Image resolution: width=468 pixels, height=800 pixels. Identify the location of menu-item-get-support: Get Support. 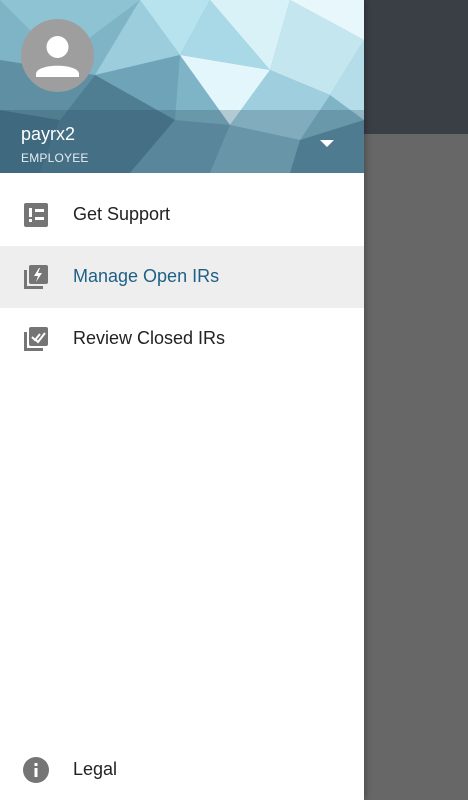
(182, 215).